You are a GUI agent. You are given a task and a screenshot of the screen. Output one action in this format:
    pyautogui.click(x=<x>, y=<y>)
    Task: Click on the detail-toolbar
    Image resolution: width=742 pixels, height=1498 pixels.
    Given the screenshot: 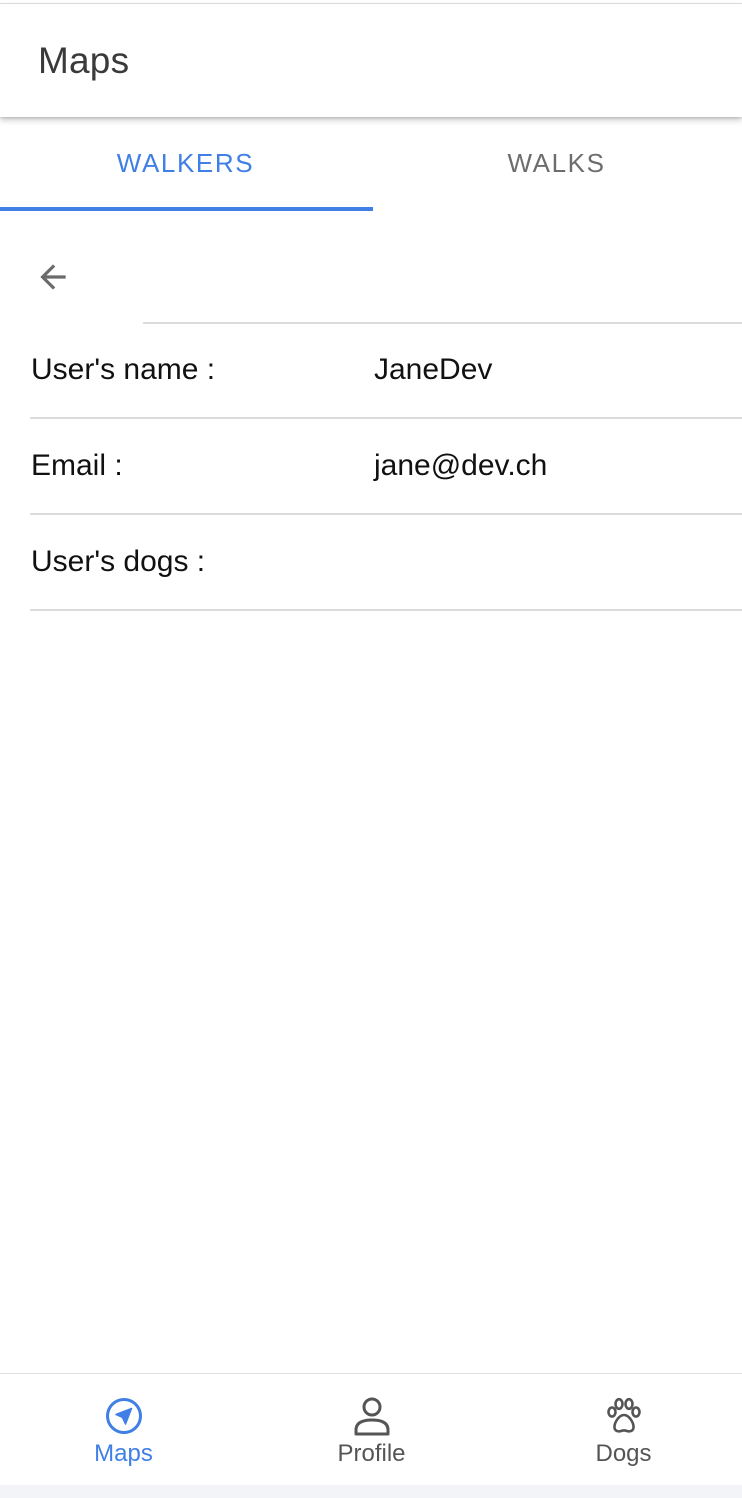 What is the action you would take?
    pyautogui.click(x=371, y=268)
    